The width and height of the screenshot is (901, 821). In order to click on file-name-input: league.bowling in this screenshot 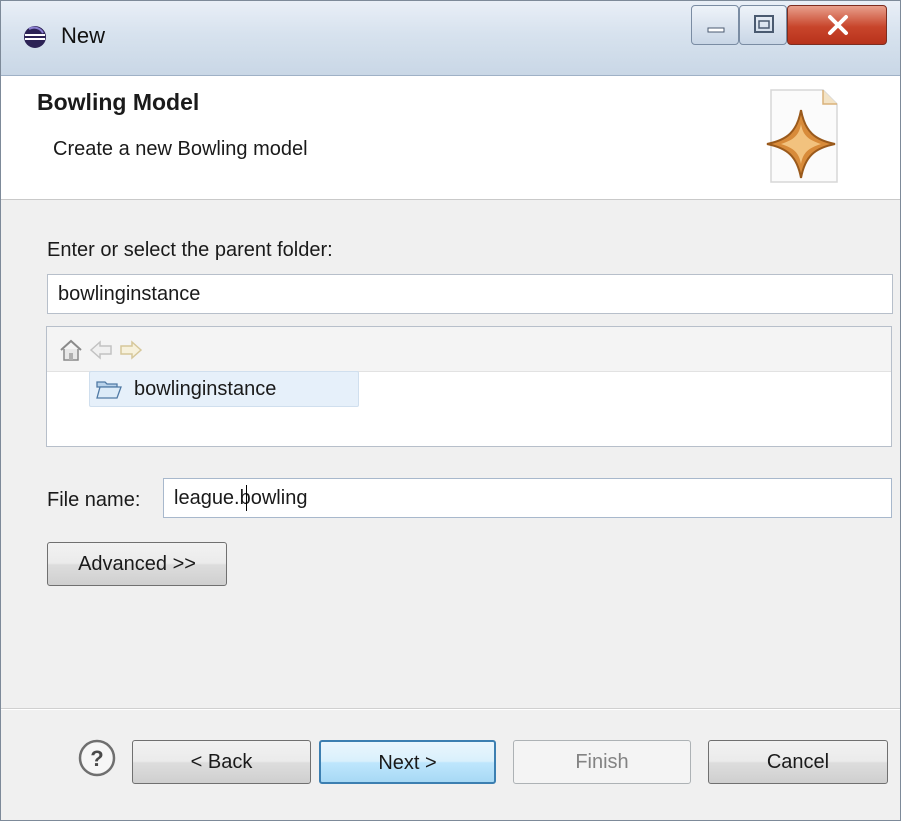, I will do `click(527, 498)`.